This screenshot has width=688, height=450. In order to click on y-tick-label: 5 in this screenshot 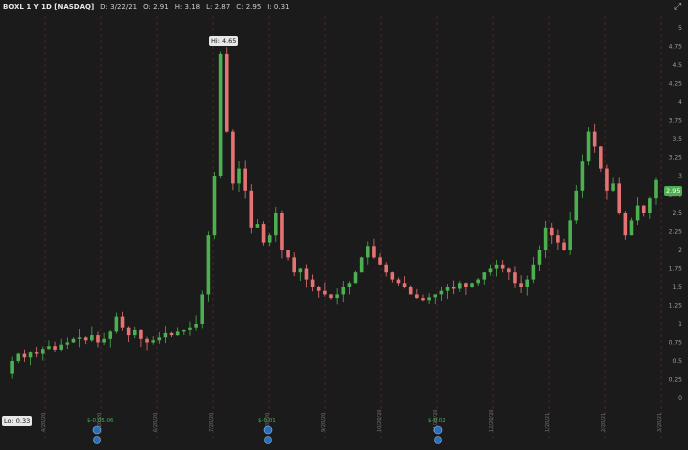, I will do `click(680, 28)`.